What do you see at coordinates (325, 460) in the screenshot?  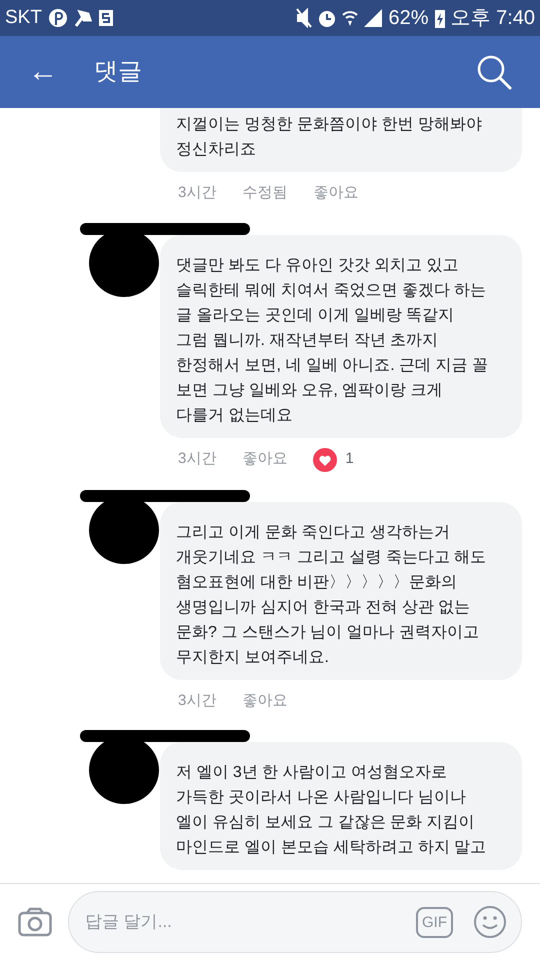 I see `heart-reaction-icon` at bounding box center [325, 460].